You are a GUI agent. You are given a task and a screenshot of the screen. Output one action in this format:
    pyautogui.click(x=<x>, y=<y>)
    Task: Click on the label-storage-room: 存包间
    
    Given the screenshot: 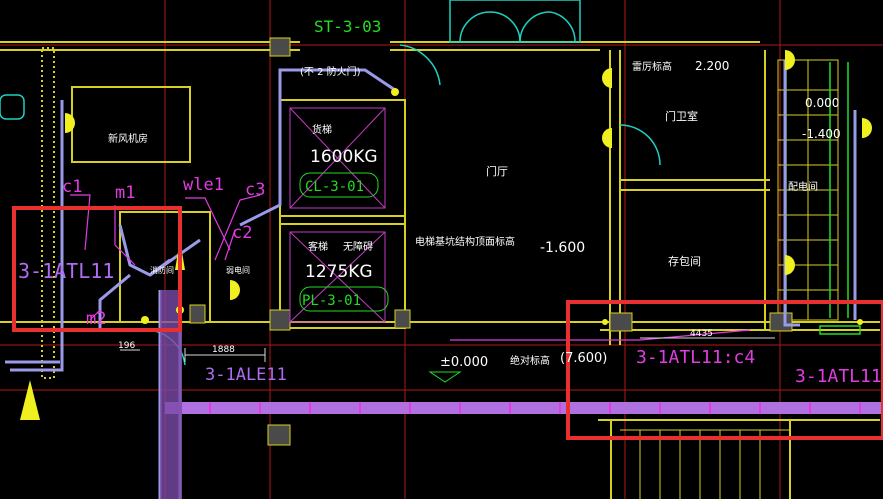 What is the action you would take?
    pyautogui.click(x=684, y=261)
    